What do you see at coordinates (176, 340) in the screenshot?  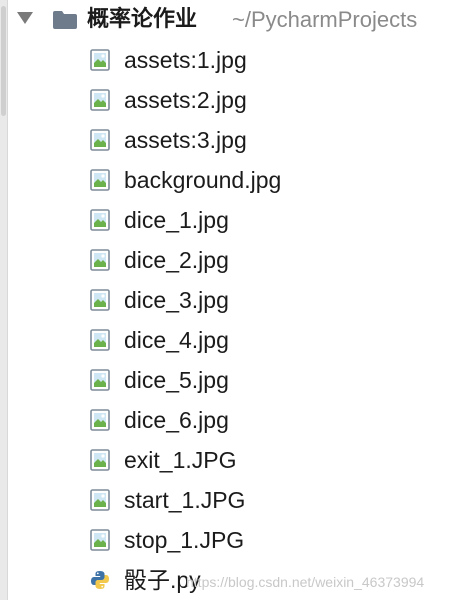 I see `file-name: dice_4.jpg` at bounding box center [176, 340].